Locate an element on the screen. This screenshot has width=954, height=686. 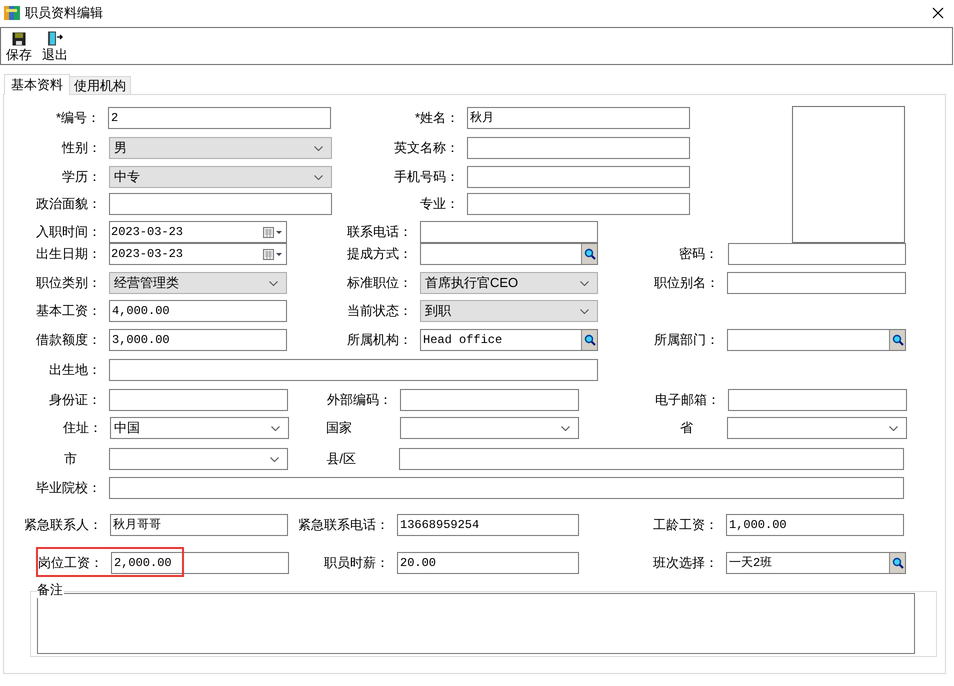
field-label: 电子邮箱： is located at coordinates (687, 400).